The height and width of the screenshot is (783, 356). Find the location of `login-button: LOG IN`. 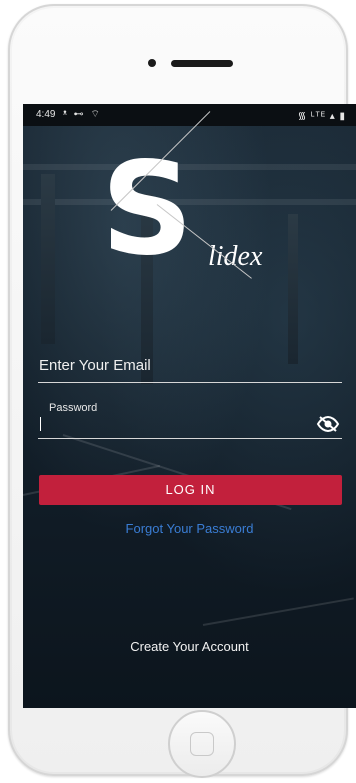

login-button: LOG IN is located at coordinates (190, 490).